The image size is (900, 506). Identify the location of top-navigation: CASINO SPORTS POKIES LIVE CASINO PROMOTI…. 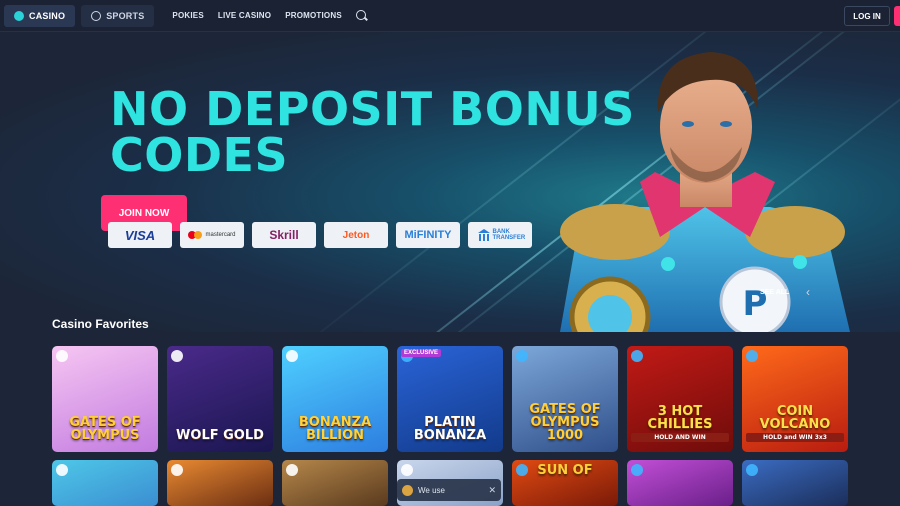
(450, 16).